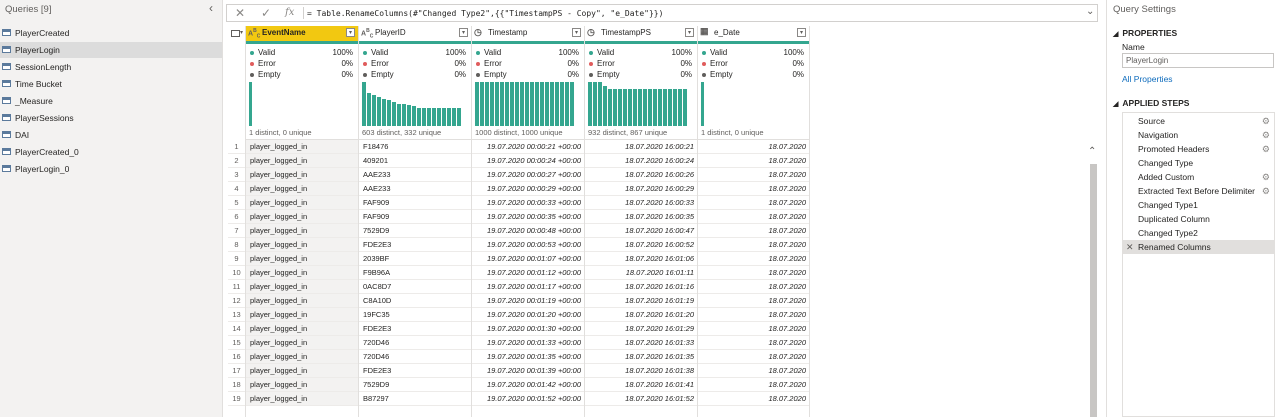  Describe the element at coordinates (236, 399) in the screenshot. I see `row-number: 19` at that location.